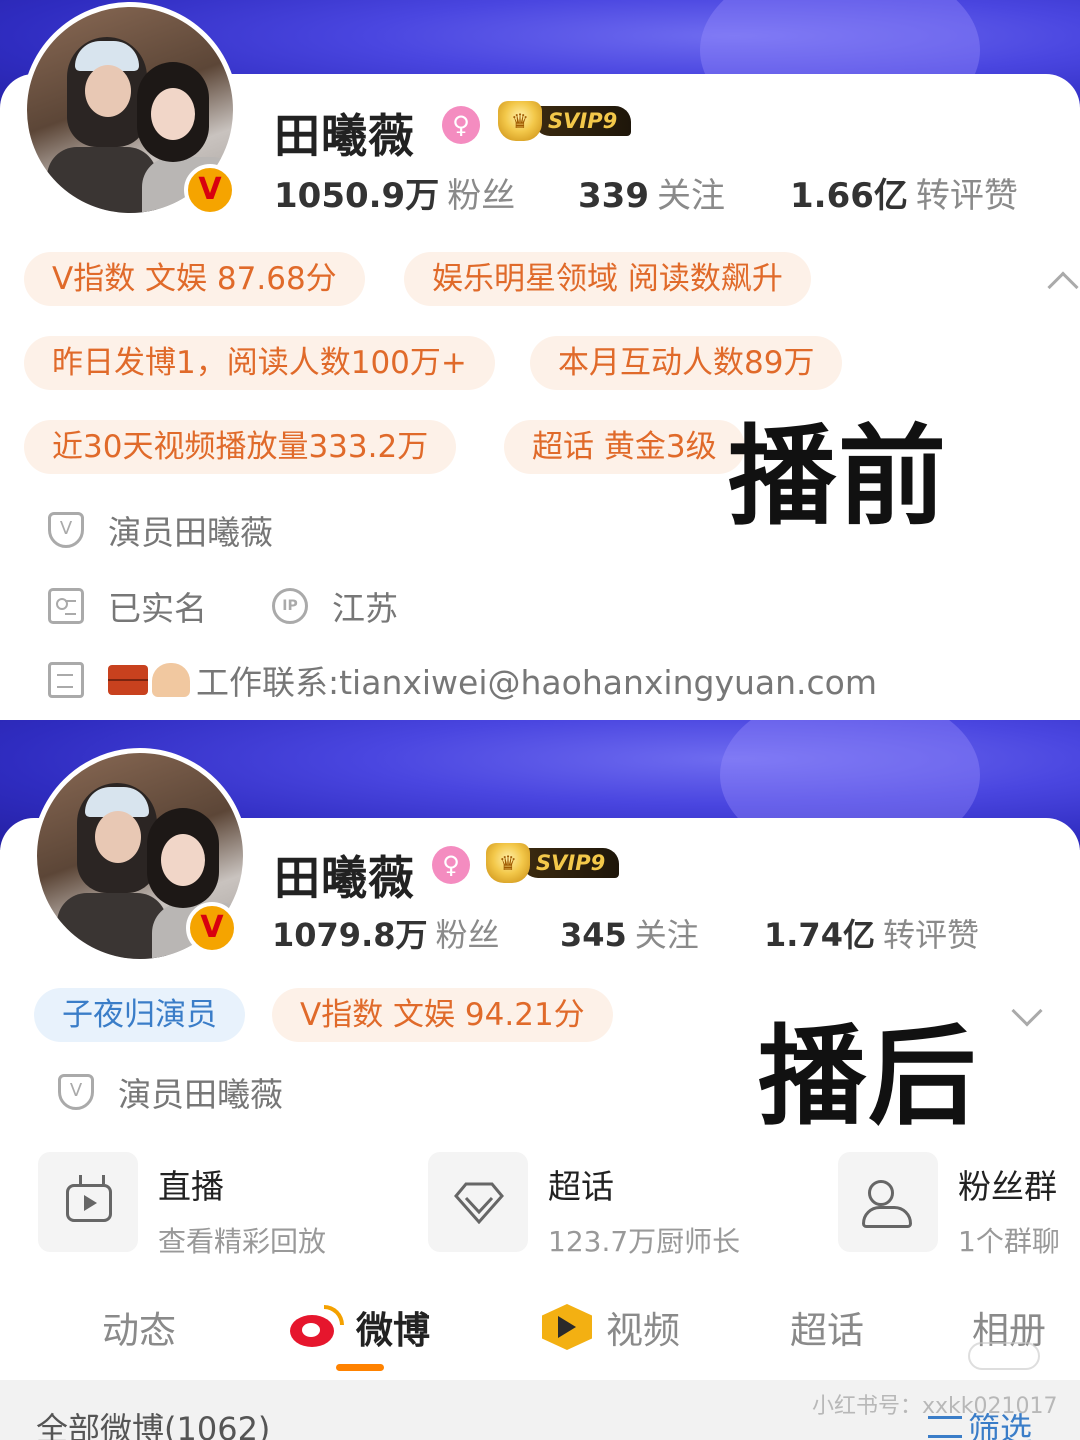  Describe the element at coordinates (904, 192) in the screenshot. I see `likes-stat: 1.66亿 转评赞` at that location.